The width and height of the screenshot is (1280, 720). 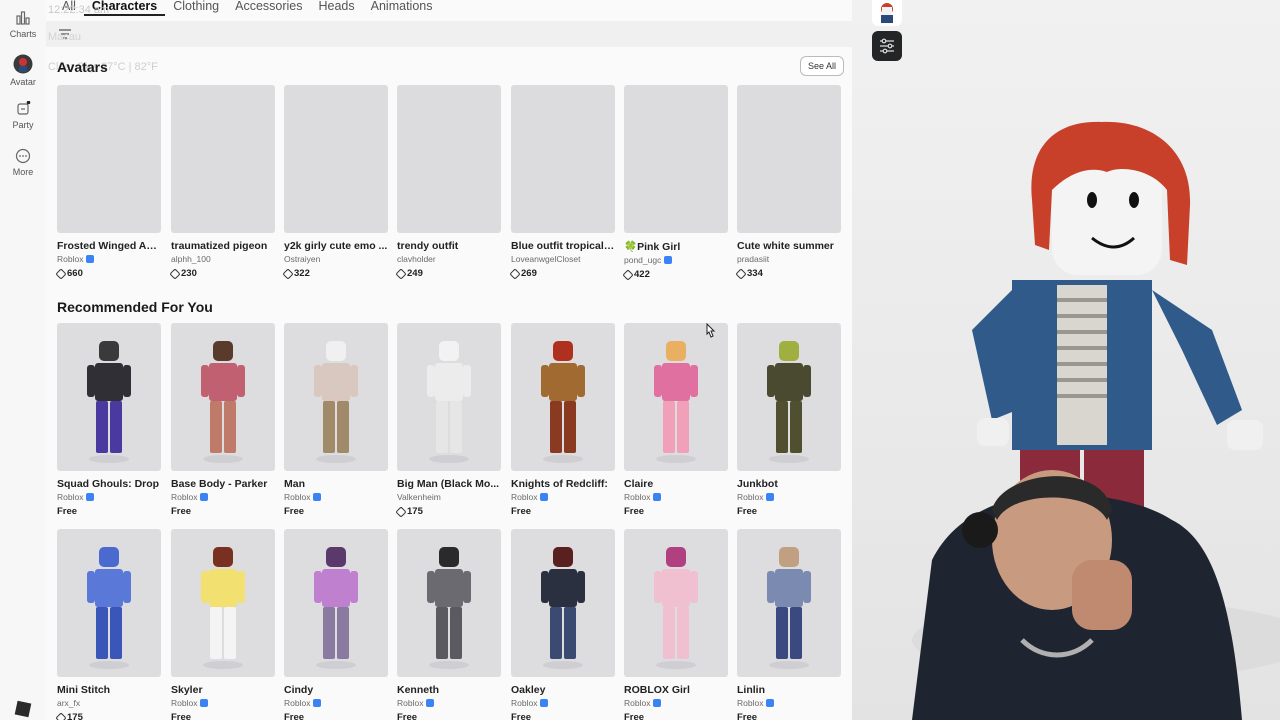 I want to click on card-title: Cindy, so click(x=336, y=690).